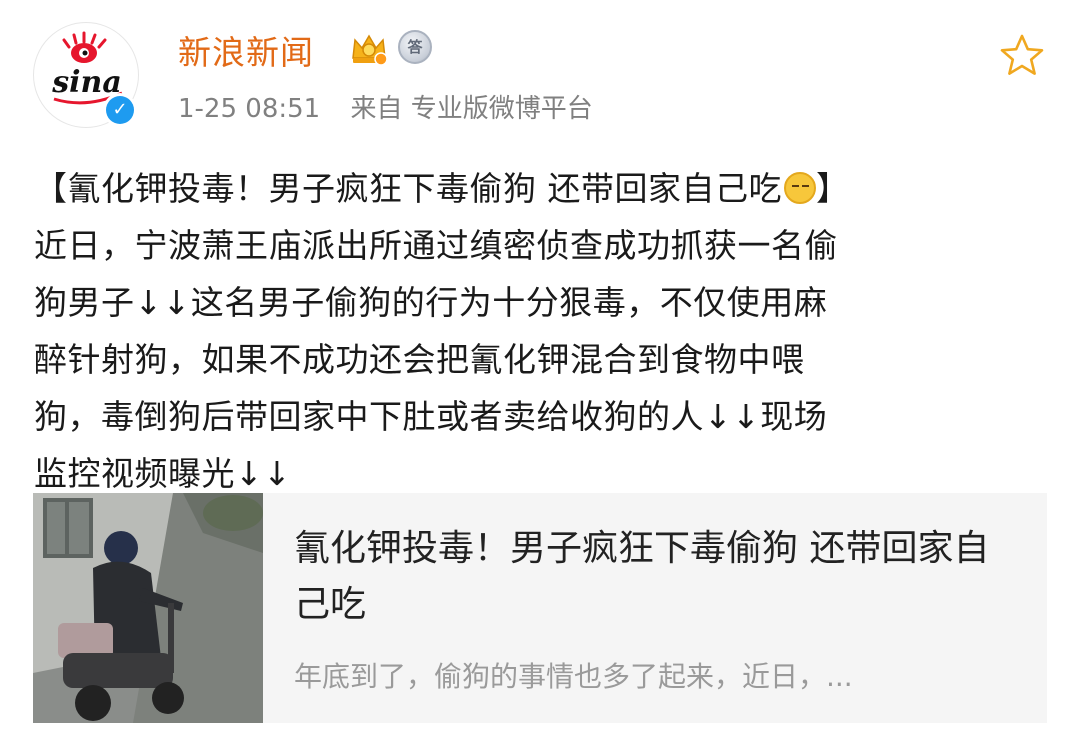 This screenshot has width=1080, height=735. Describe the element at coordinates (436, 245) in the screenshot. I see `post-line: 近日，宁波萧王庙派出所通过缜密侦查成功抓获一名偷` at that location.